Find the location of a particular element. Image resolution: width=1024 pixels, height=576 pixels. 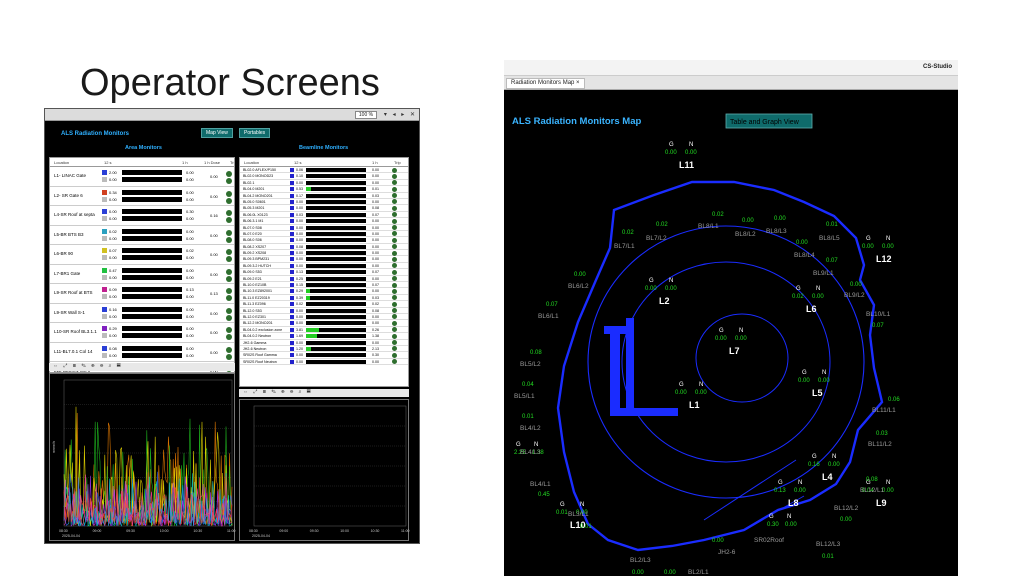

zoom-select: 100 % is located at coordinates (366, 115).